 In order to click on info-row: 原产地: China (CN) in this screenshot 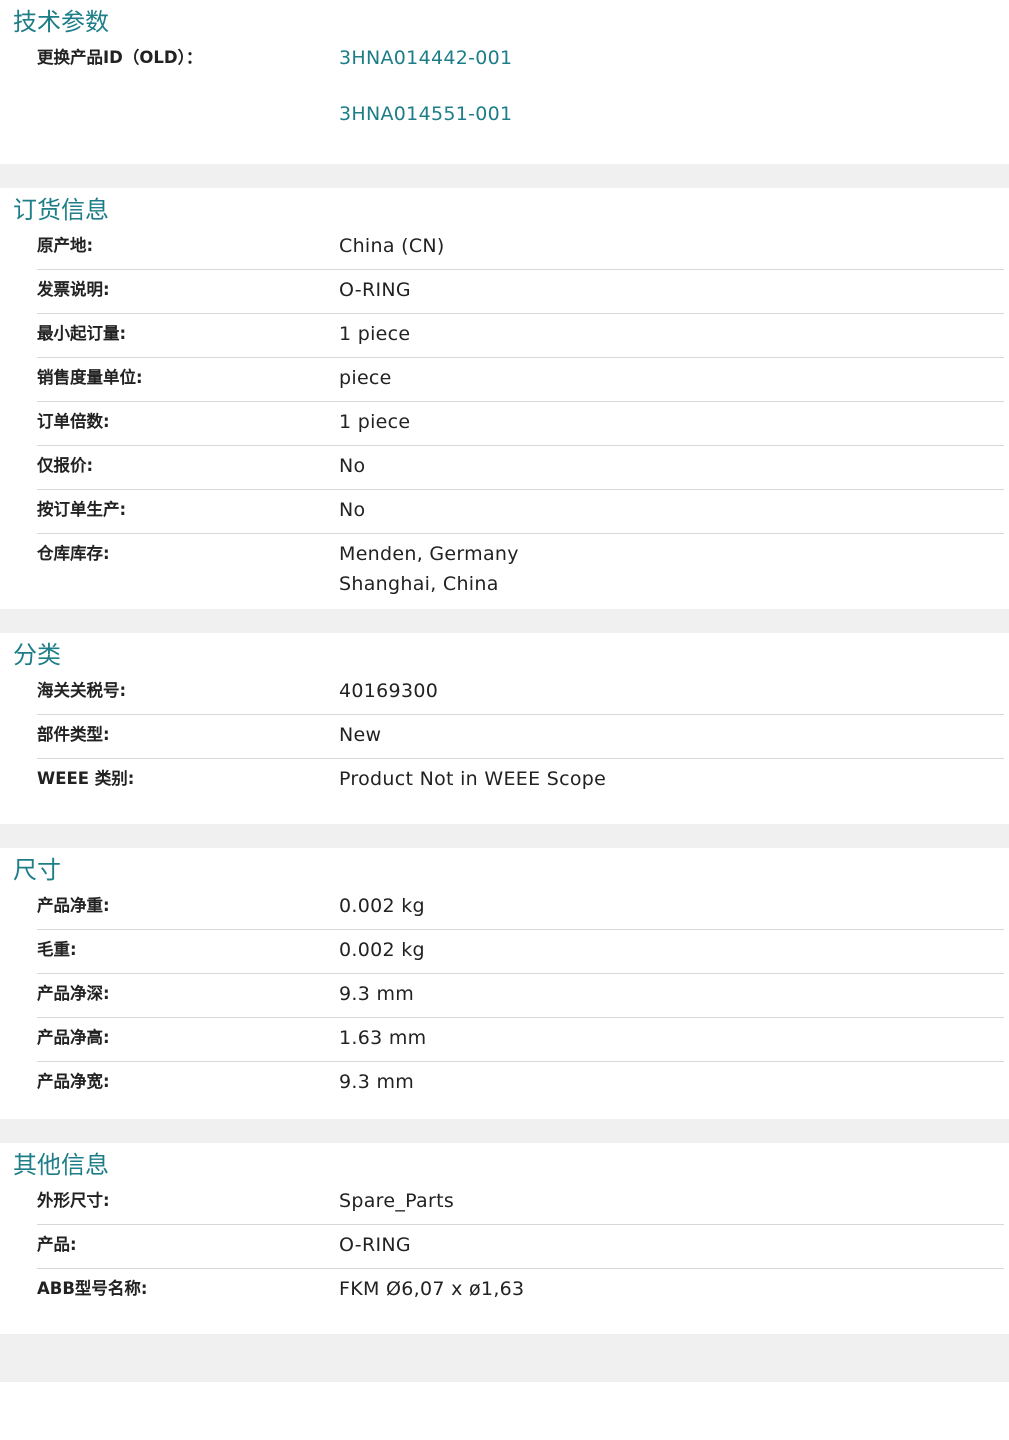, I will do `click(520, 247)`.